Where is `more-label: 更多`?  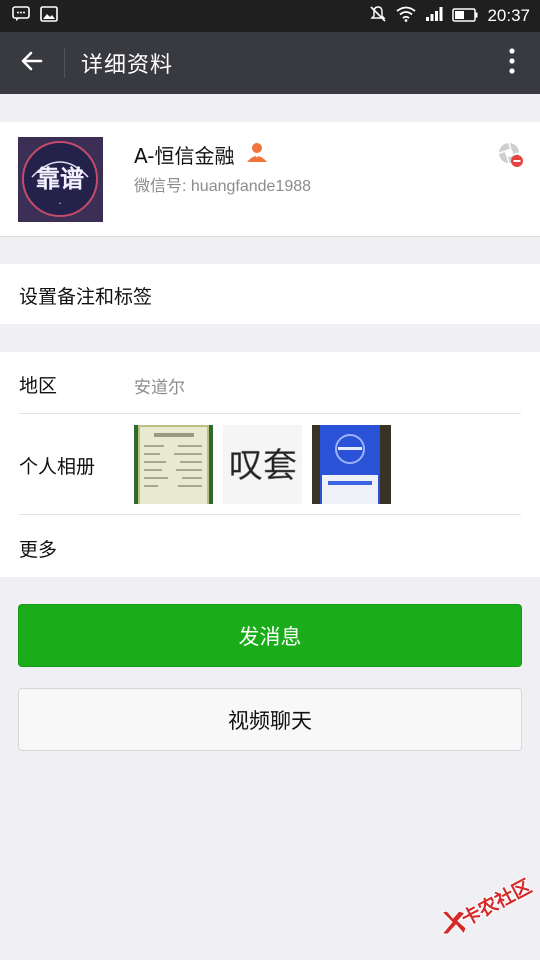
more-label: 更多 is located at coordinates (38, 550).